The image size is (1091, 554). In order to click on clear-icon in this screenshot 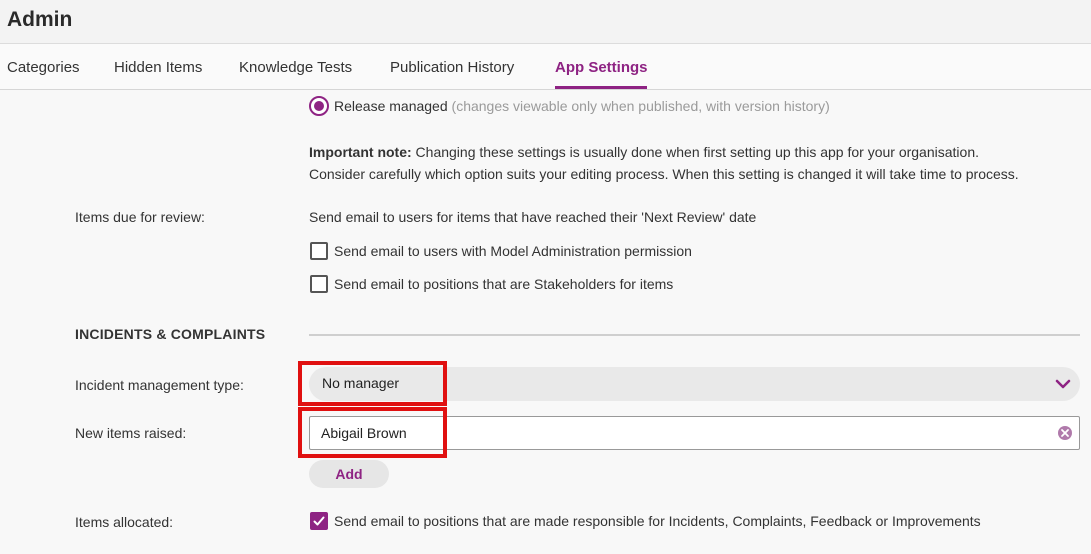, I will do `click(1065, 435)`.